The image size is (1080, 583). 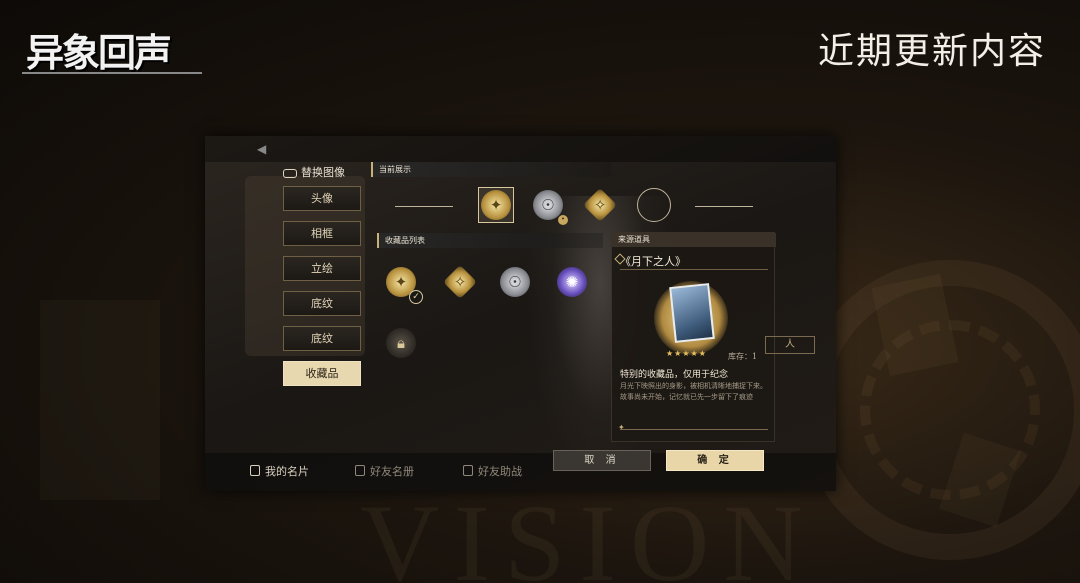 What do you see at coordinates (360, 470) in the screenshot?
I see `friends-icon` at bounding box center [360, 470].